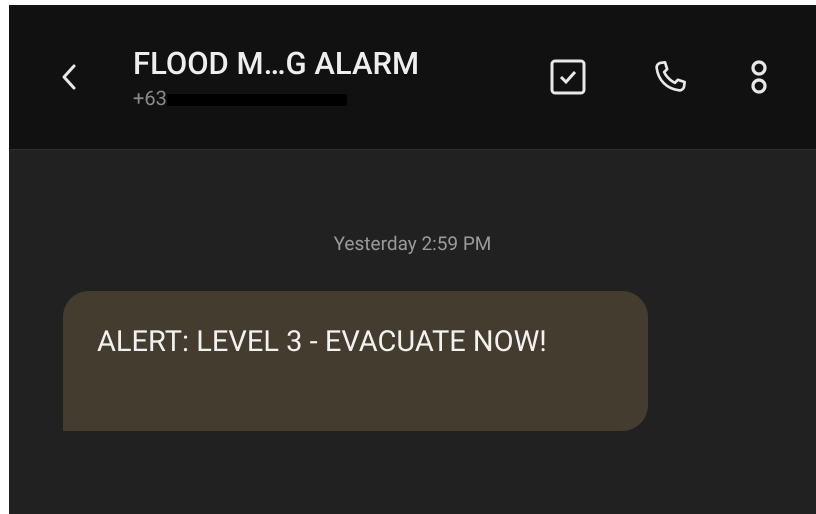 Image resolution: width=816 pixels, height=514 pixels. What do you see at coordinates (150, 98) in the screenshot?
I see `phone-number: +63` at bounding box center [150, 98].